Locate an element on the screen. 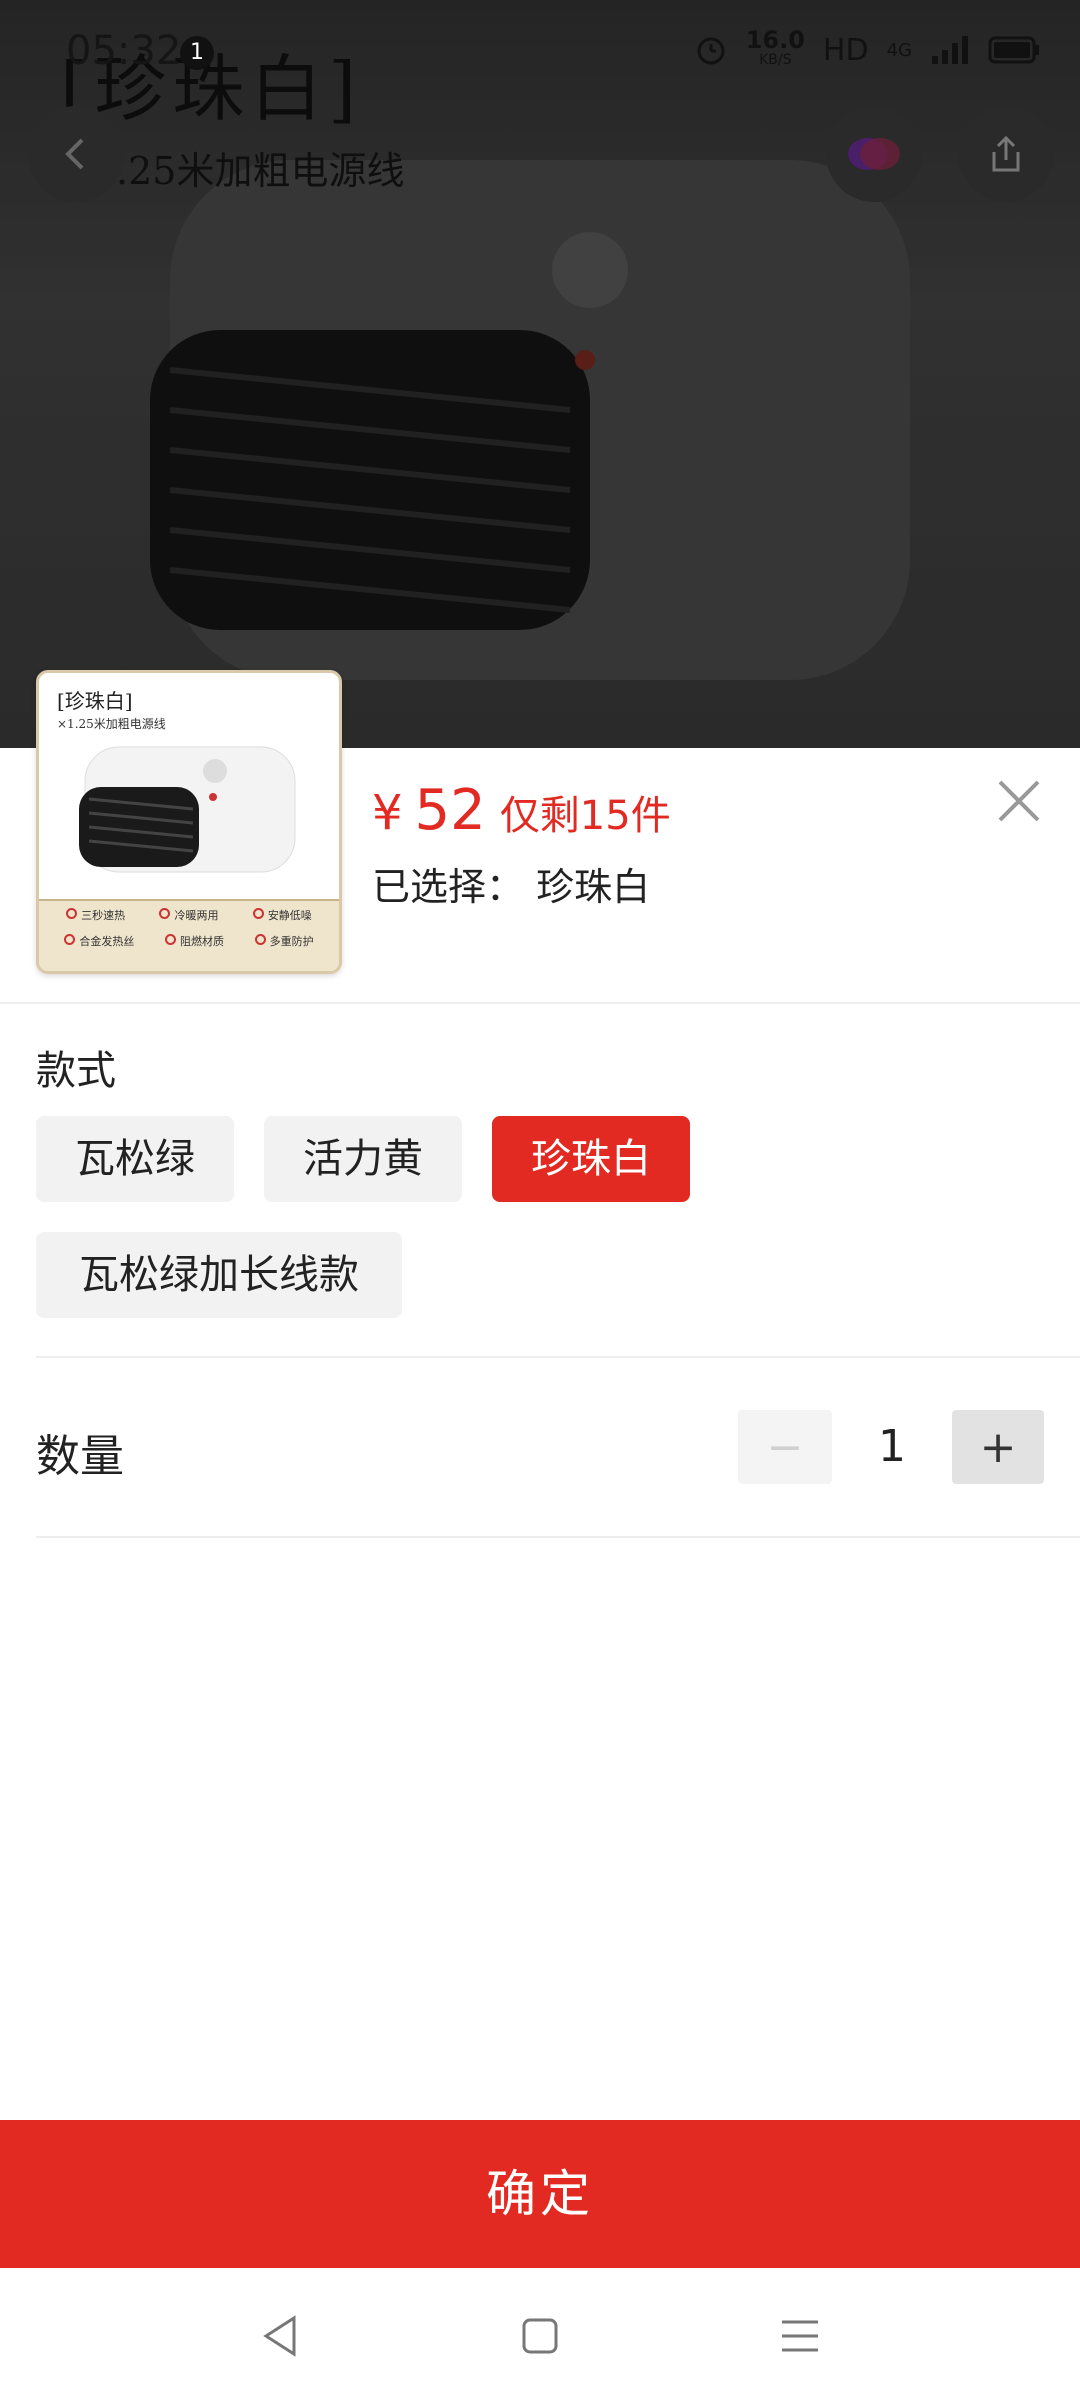 The image size is (1080, 2400). feature-item: 多重防护 is located at coordinates (284, 941).